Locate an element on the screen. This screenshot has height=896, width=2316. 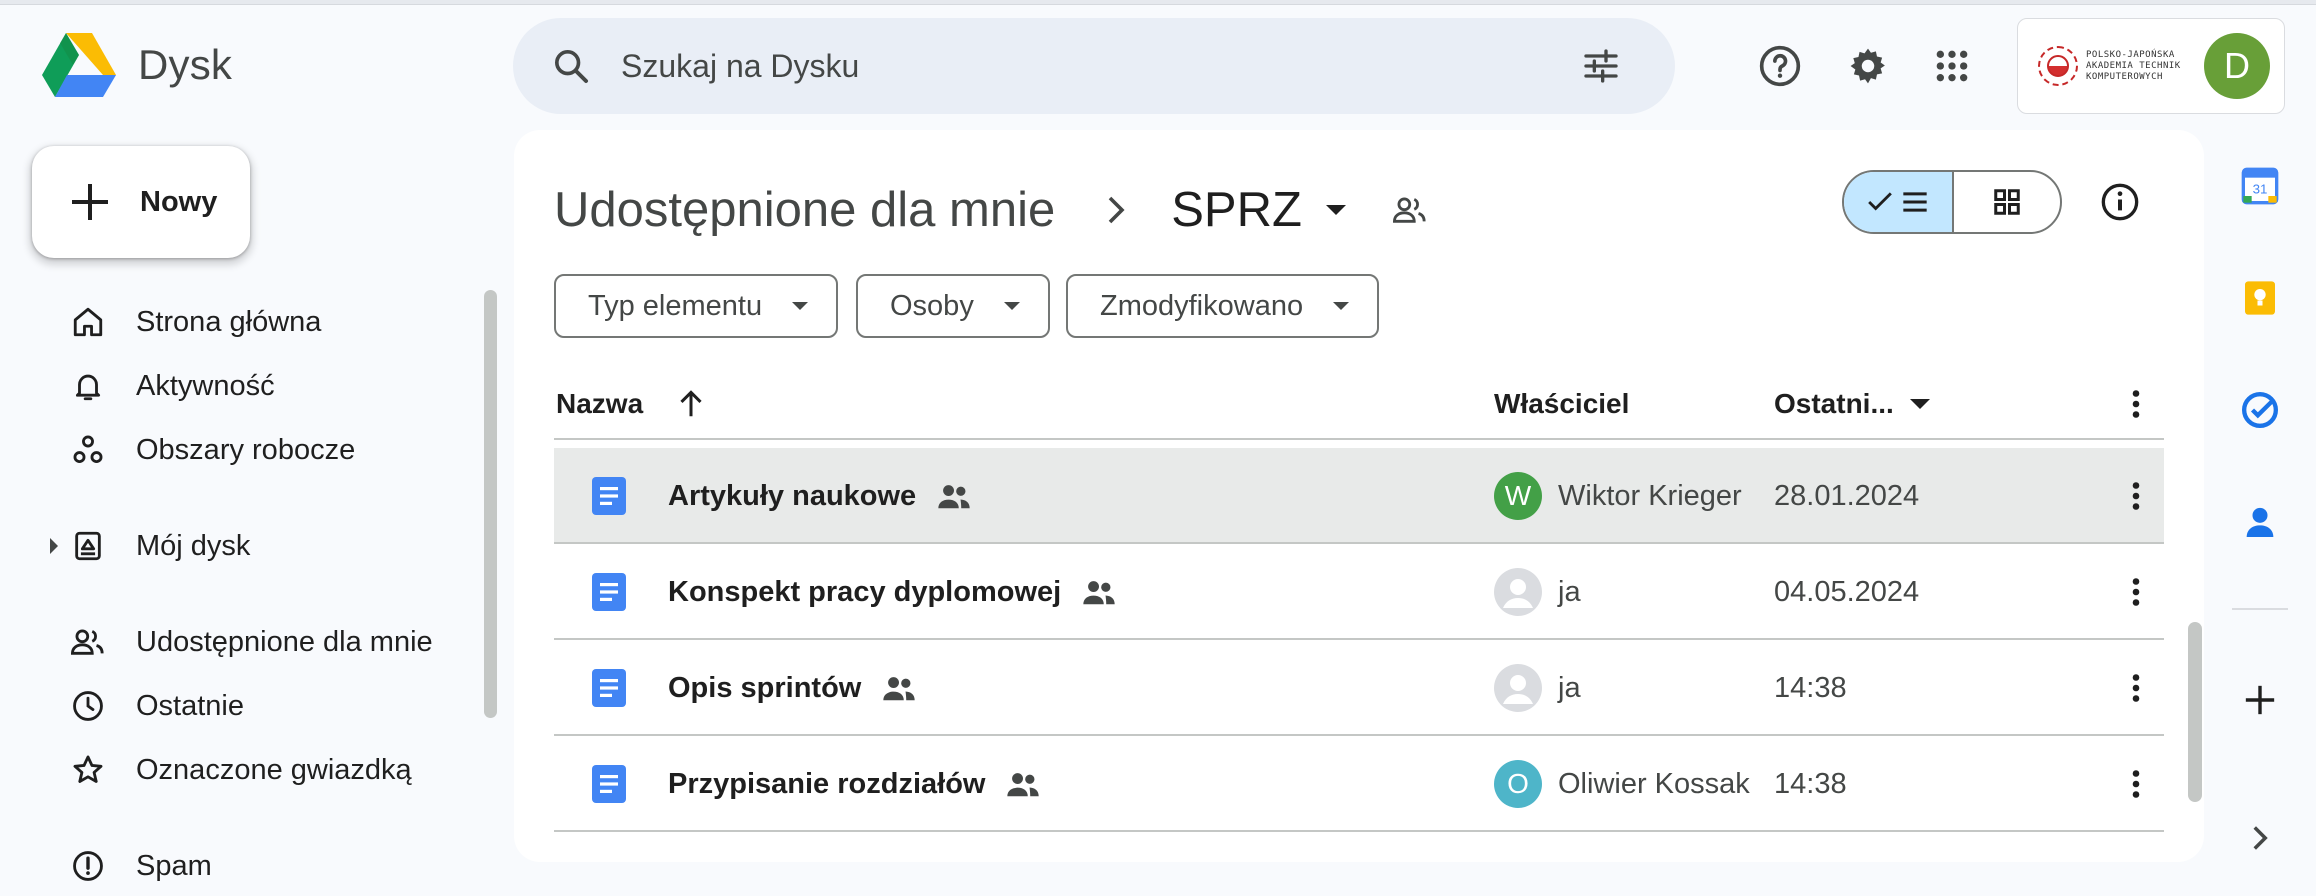
column-header-owner: Właściciel is located at coordinates (1561, 404).